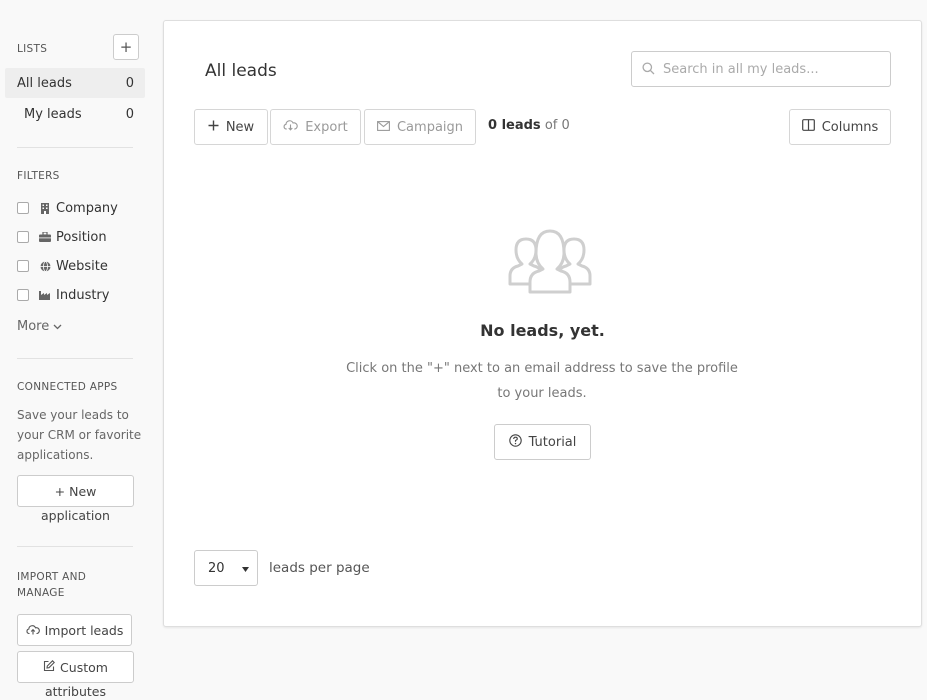 The width and height of the screenshot is (927, 700). I want to click on more-label: More, so click(33, 326).